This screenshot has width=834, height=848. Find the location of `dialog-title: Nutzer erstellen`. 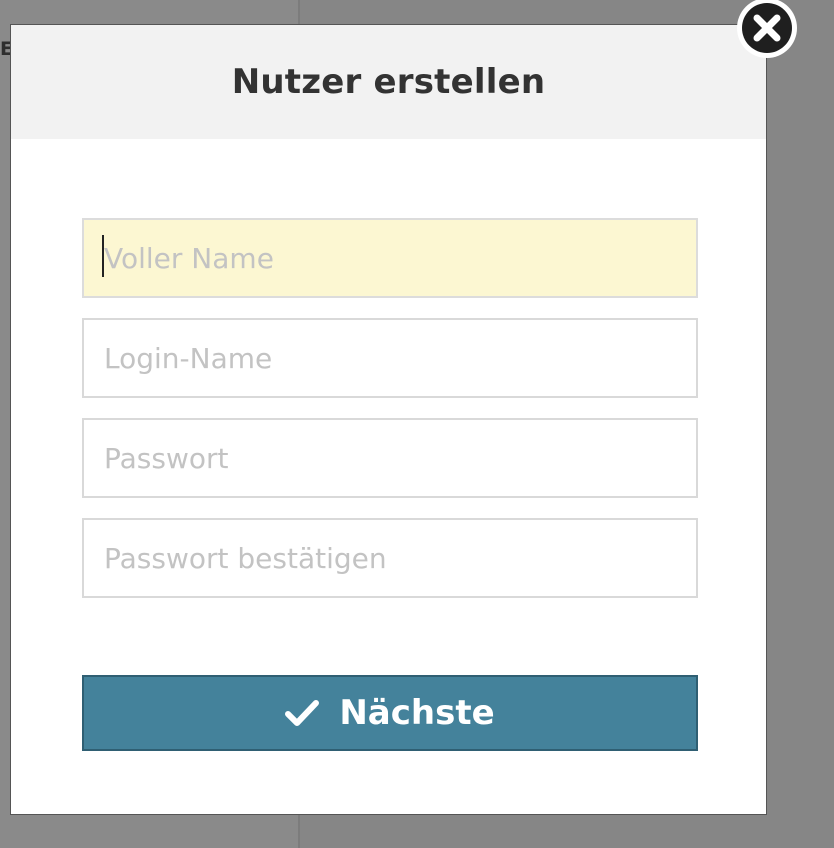

dialog-title: Nutzer erstellen is located at coordinates (388, 82).